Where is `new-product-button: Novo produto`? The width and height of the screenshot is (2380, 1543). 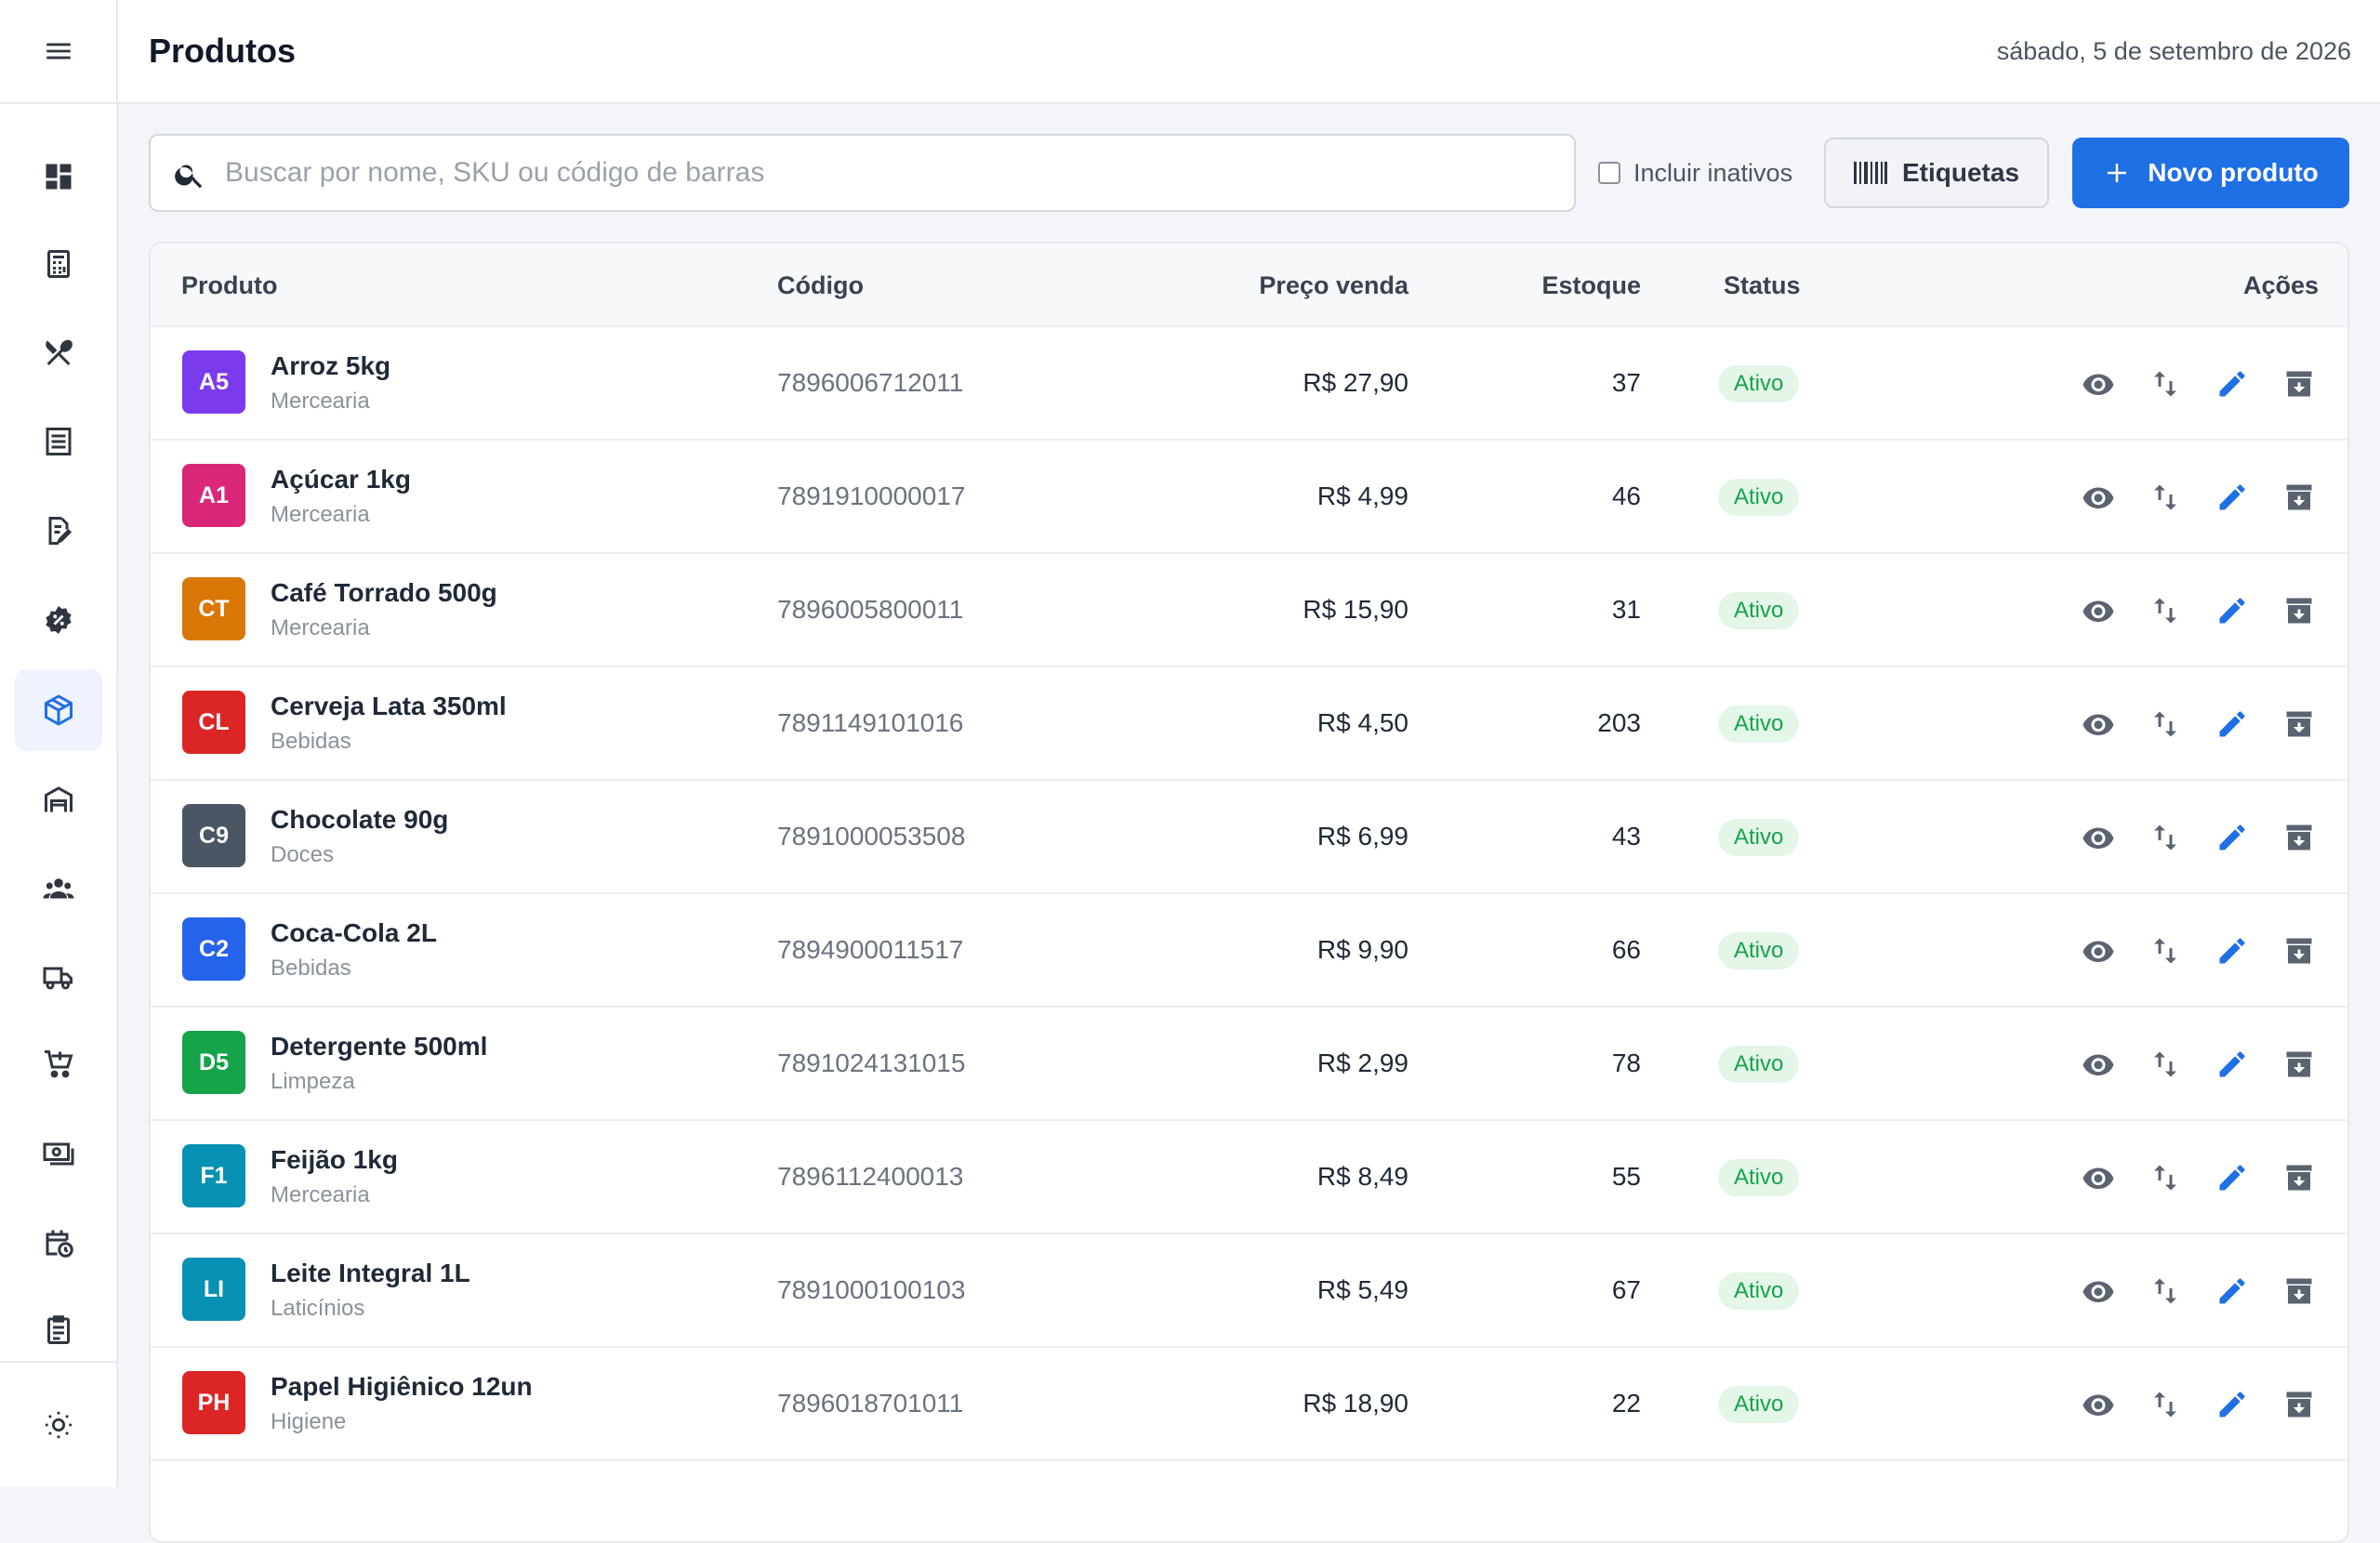 new-product-button: Novo produto is located at coordinates (2210, 173).